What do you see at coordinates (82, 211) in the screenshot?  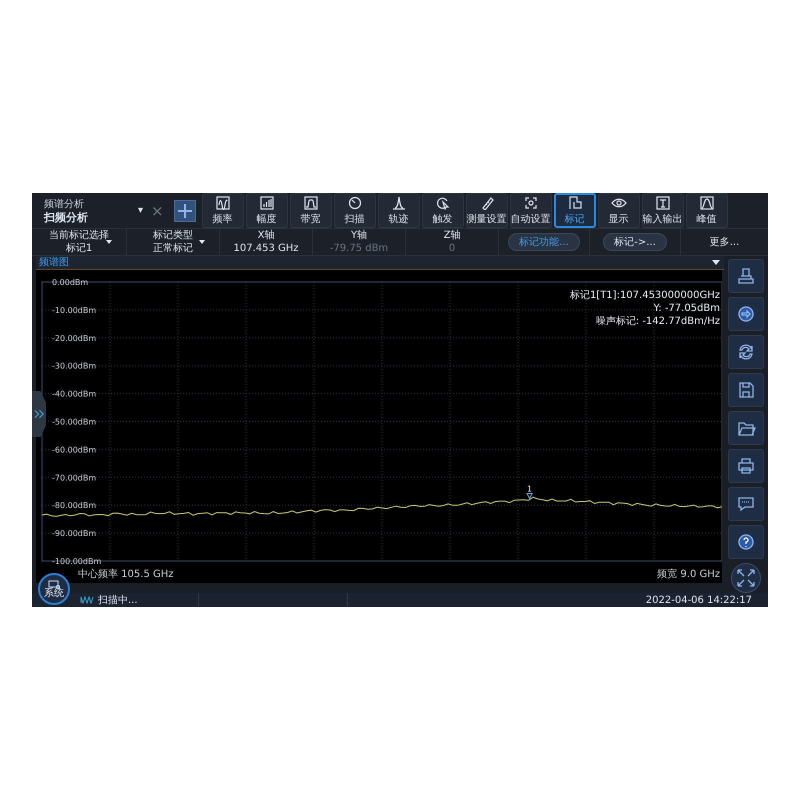 I see `mode-dropdown: 频谱分析 扫频分析` at bounding box center [82, 211].